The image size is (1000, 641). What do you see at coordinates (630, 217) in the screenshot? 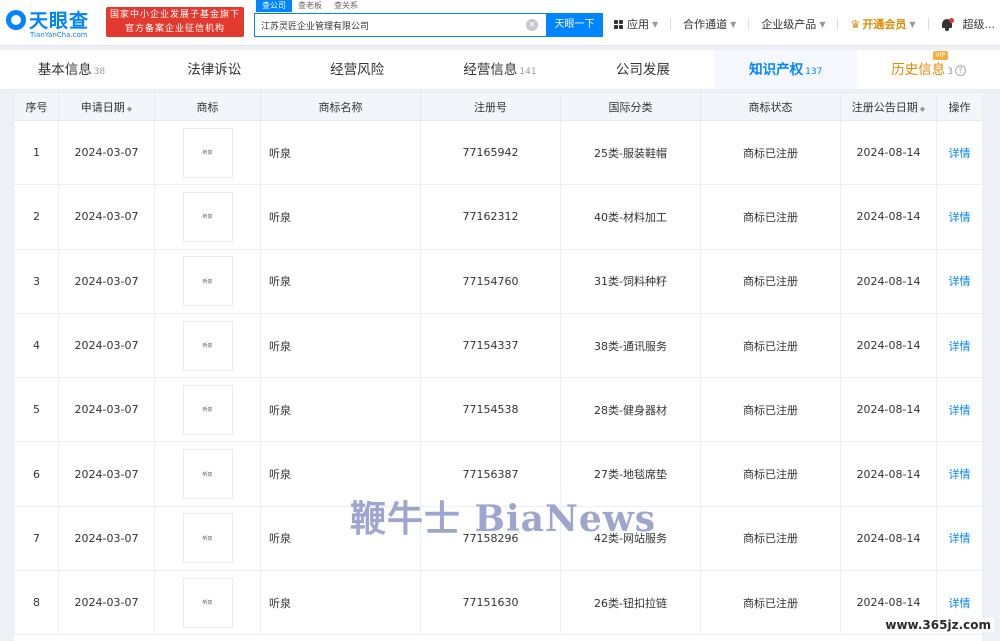
I see `cell-class: 40类-材料加工` at bounding box center [630, 217].